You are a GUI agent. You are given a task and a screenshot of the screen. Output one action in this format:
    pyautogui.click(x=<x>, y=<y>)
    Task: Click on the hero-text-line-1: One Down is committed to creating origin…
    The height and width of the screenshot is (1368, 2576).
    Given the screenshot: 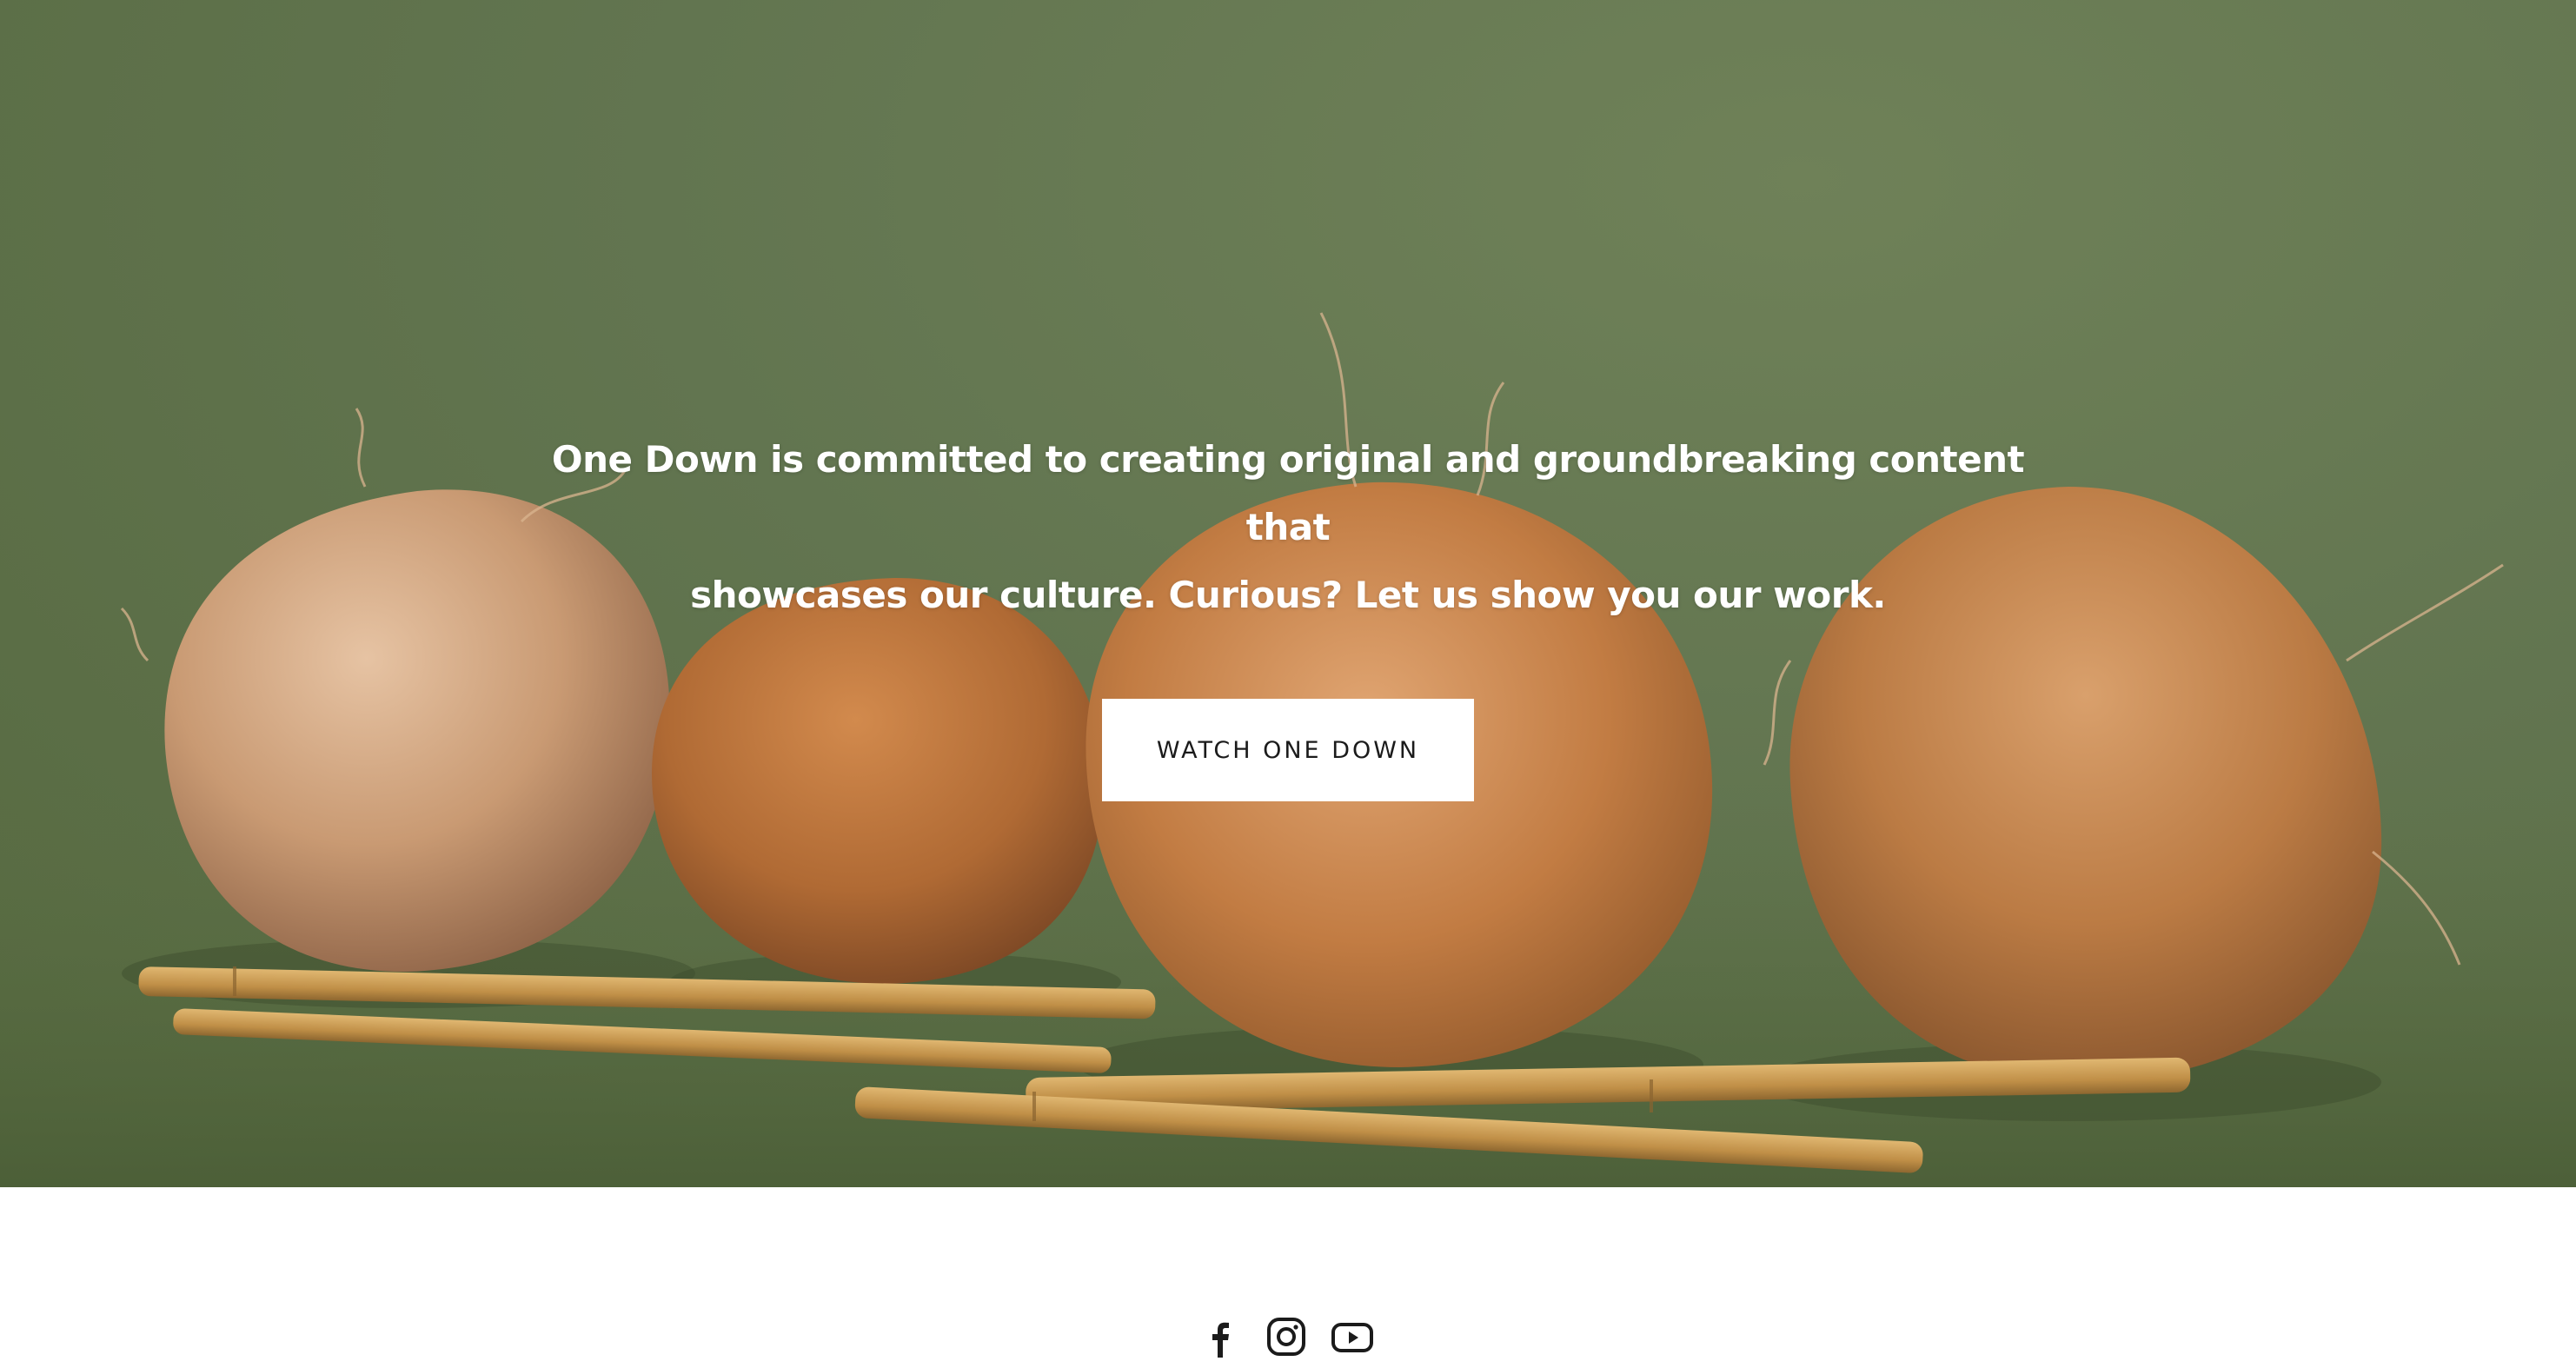 What is the action you would take?
    pyautogui.click(x=1288, y=493)
    